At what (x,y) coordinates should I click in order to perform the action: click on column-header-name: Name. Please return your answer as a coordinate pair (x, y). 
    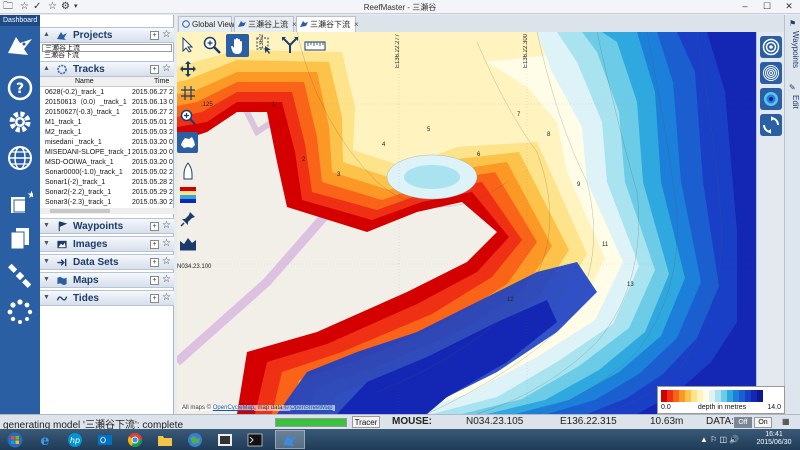
    Looking at the image, I should click on (84, 81).